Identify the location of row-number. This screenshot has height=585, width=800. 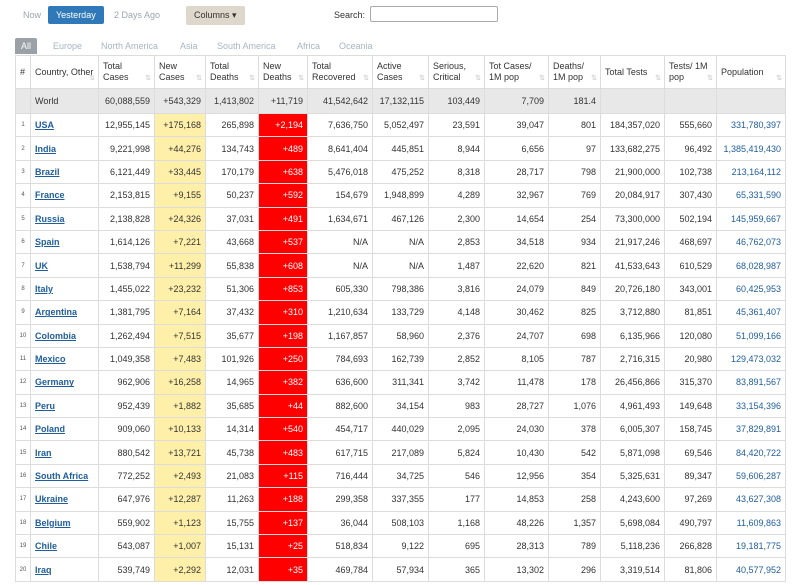
(23, 101).